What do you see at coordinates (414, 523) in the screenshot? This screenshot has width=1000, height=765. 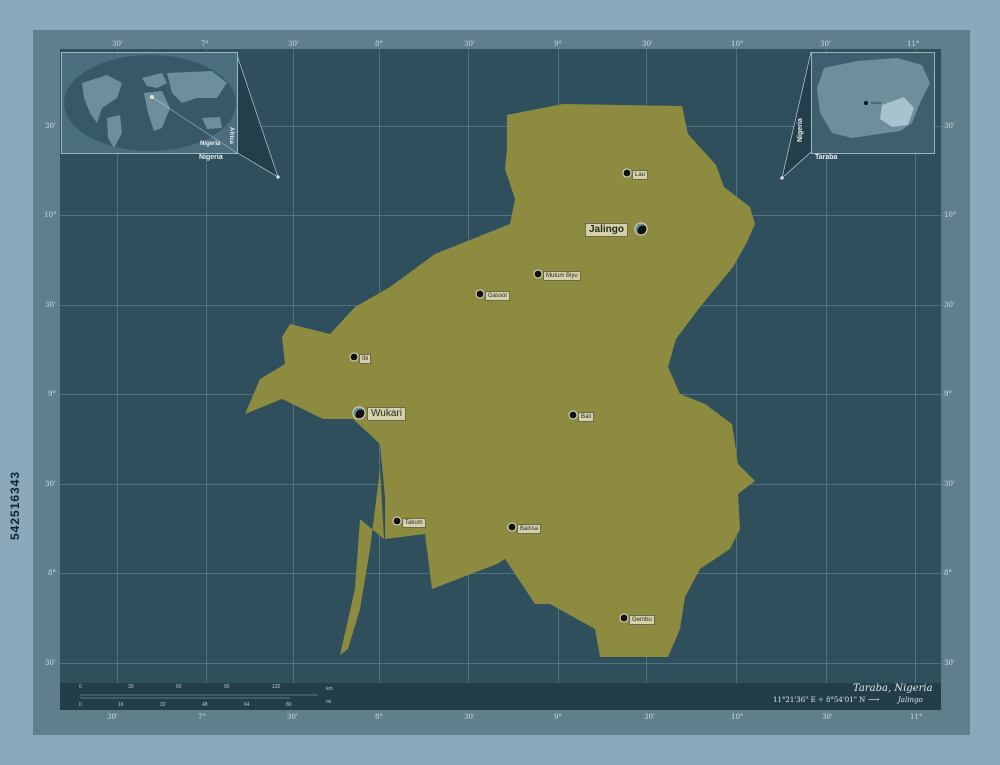 I see `city-label-takum: Takum` at bounding box center [414, 523].